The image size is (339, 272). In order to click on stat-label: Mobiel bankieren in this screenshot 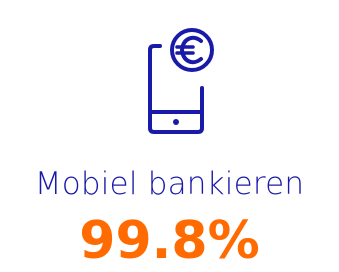, I will do `click(169, 184)`.